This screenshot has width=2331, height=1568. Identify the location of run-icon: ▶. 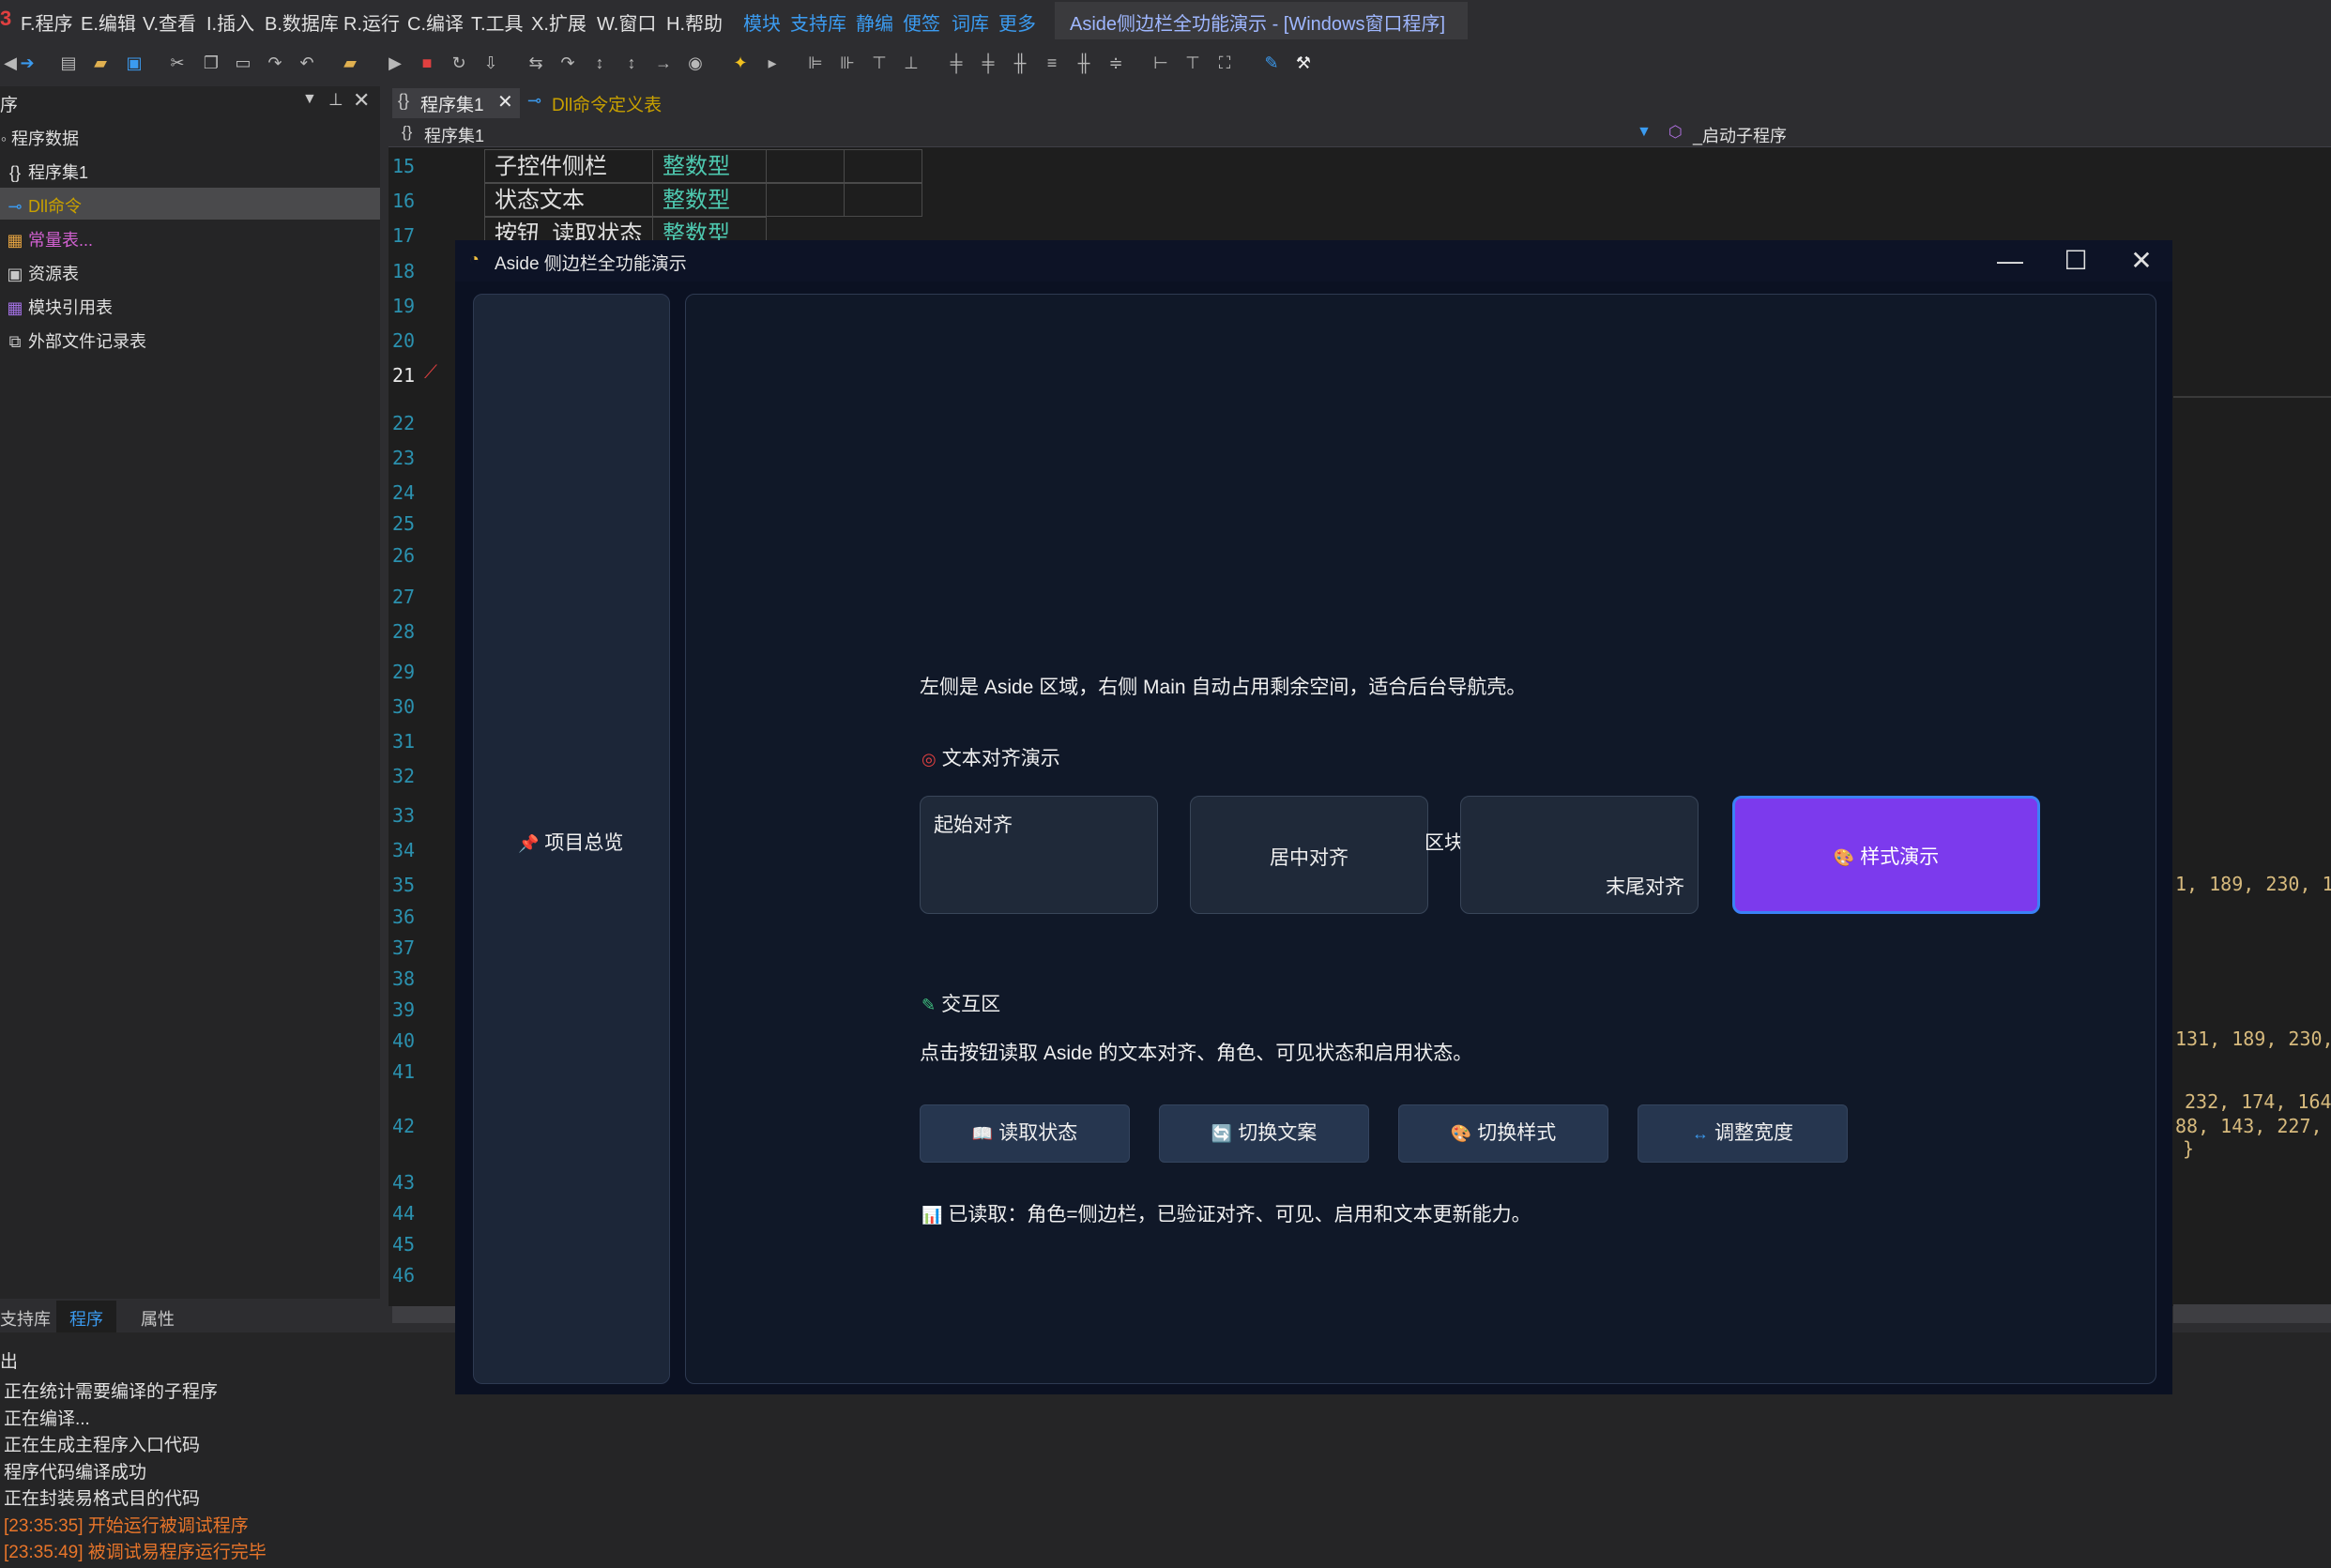
(395, 63).